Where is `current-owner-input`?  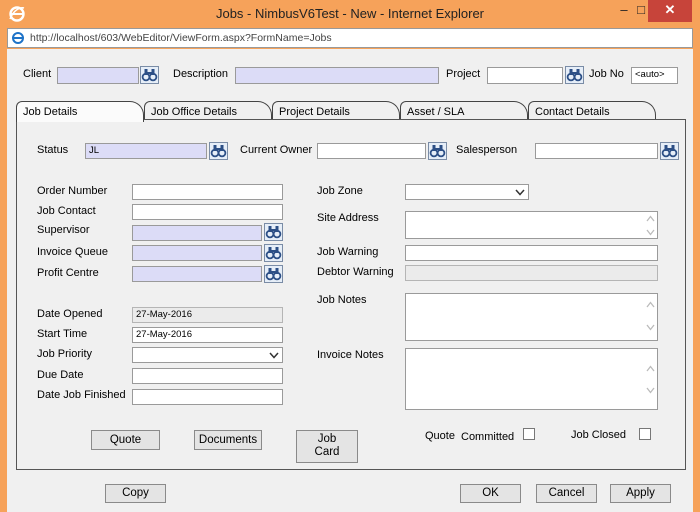 current-owner-input is located at coordinates (371, 151).